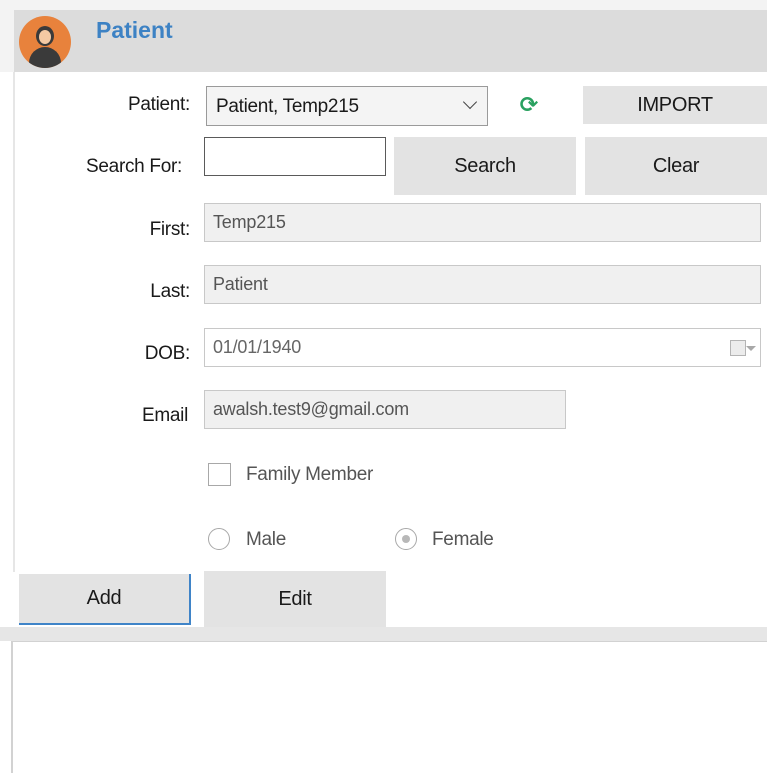  Describe the element at coordinates (482, 347) in the screenshot. I see `dob-field: 01/01/1940` at that location.